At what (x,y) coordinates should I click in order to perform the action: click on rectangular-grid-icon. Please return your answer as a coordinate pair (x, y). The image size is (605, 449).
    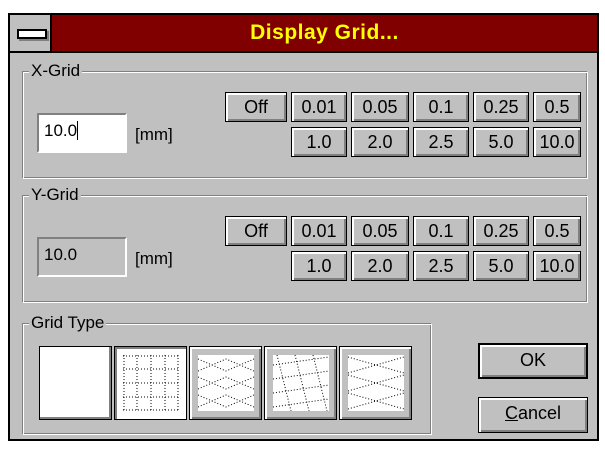
    Looking at the image, I should click on (151, 383).